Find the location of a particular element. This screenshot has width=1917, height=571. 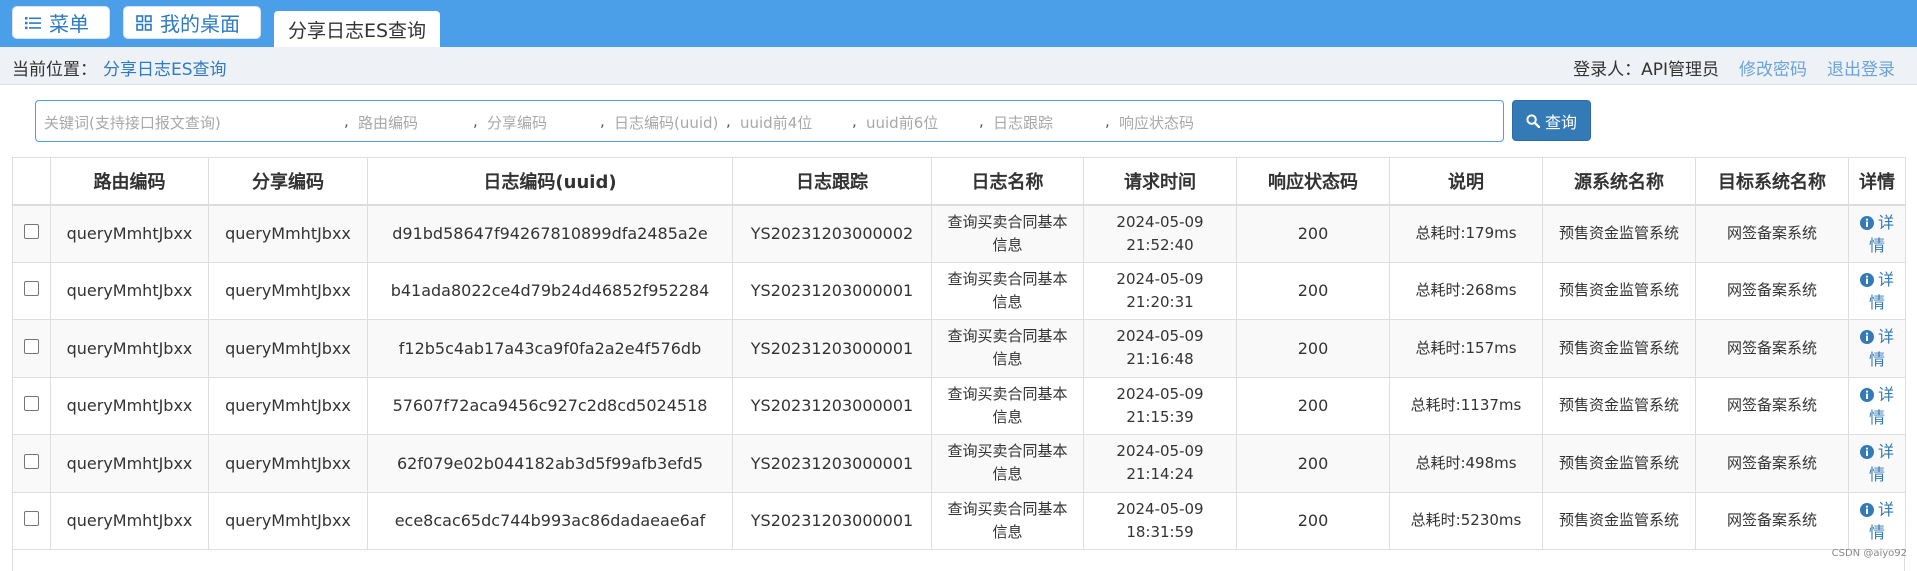

breadcrumb-prefix: 当前位置： is located at coordinates (54, 70).